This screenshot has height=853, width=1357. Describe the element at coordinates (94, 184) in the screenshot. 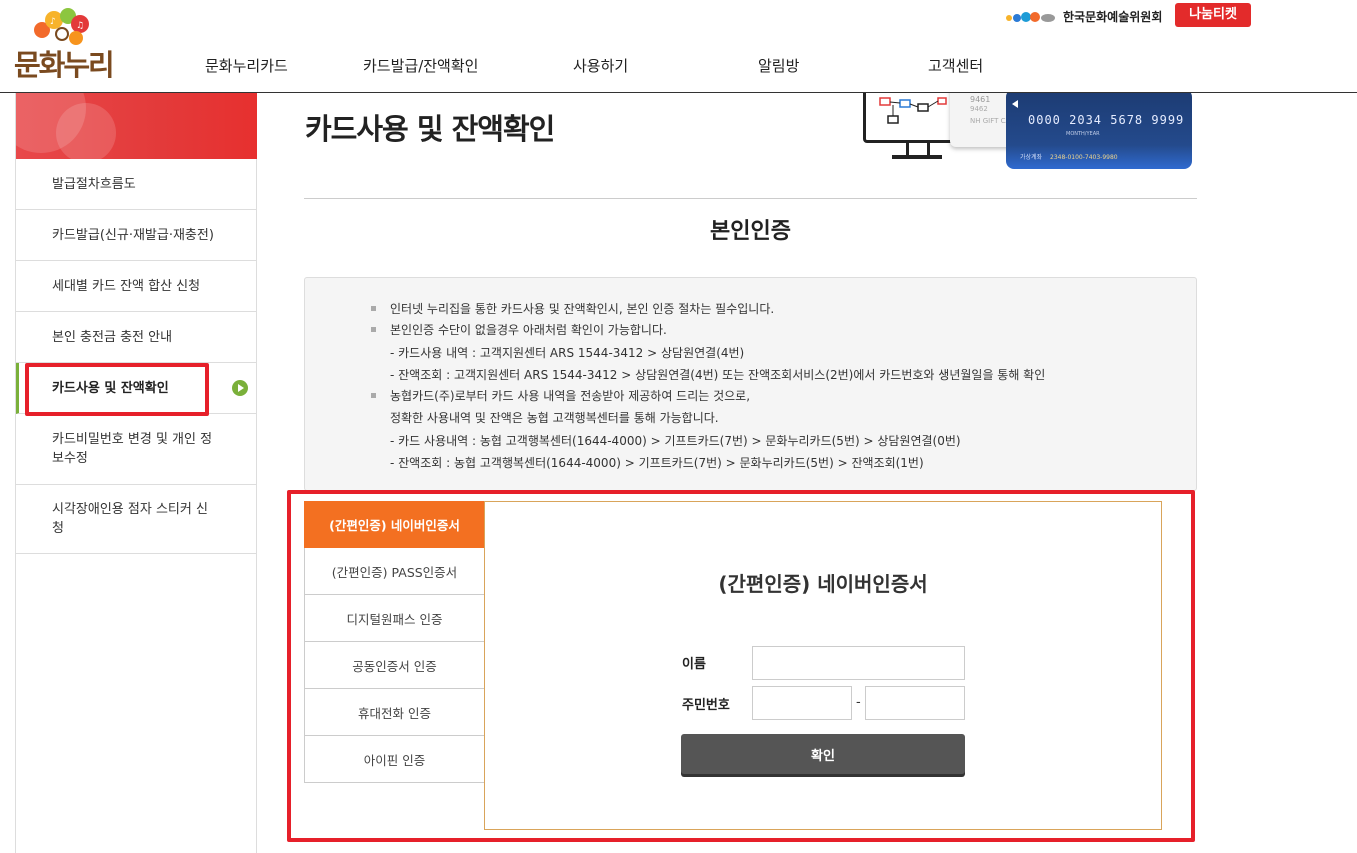

I see `sidebar-item-label: 발급절차흐름도` at that location.